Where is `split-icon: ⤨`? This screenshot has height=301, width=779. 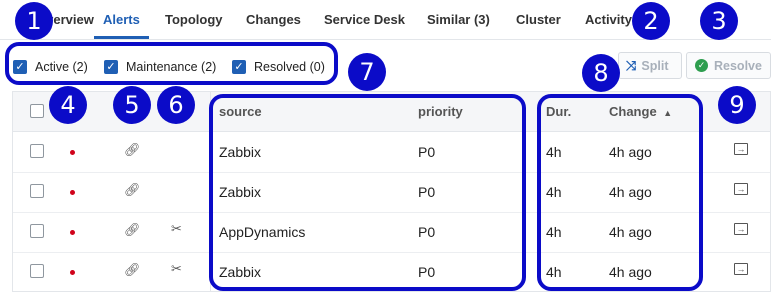 split-icon: ⤨ is located at coordinates (631, 65).